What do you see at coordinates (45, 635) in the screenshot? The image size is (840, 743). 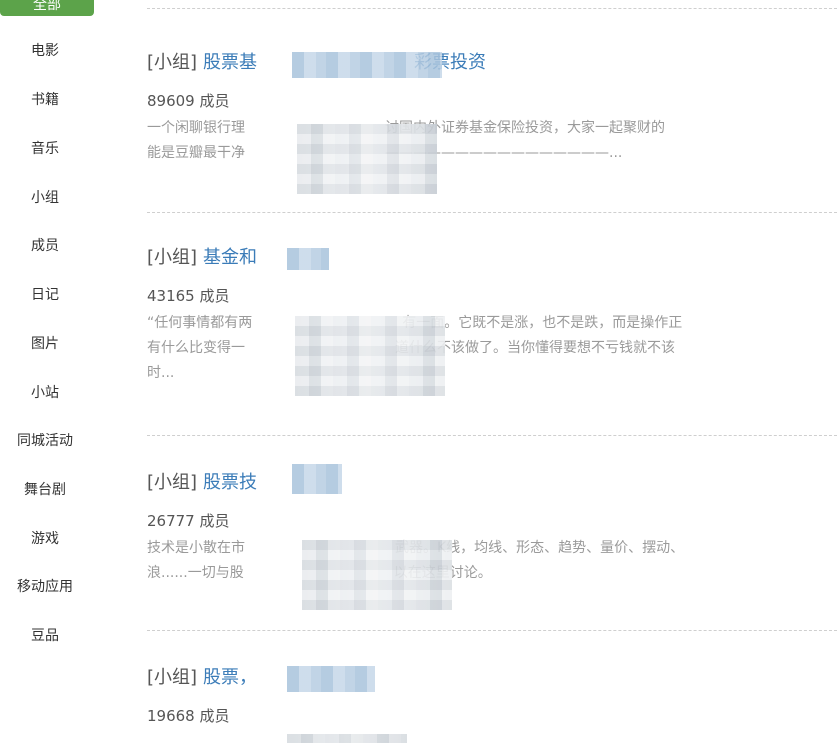 I see `sidebar-item-douban-products: 豆品` at bounding box center [45, 635].